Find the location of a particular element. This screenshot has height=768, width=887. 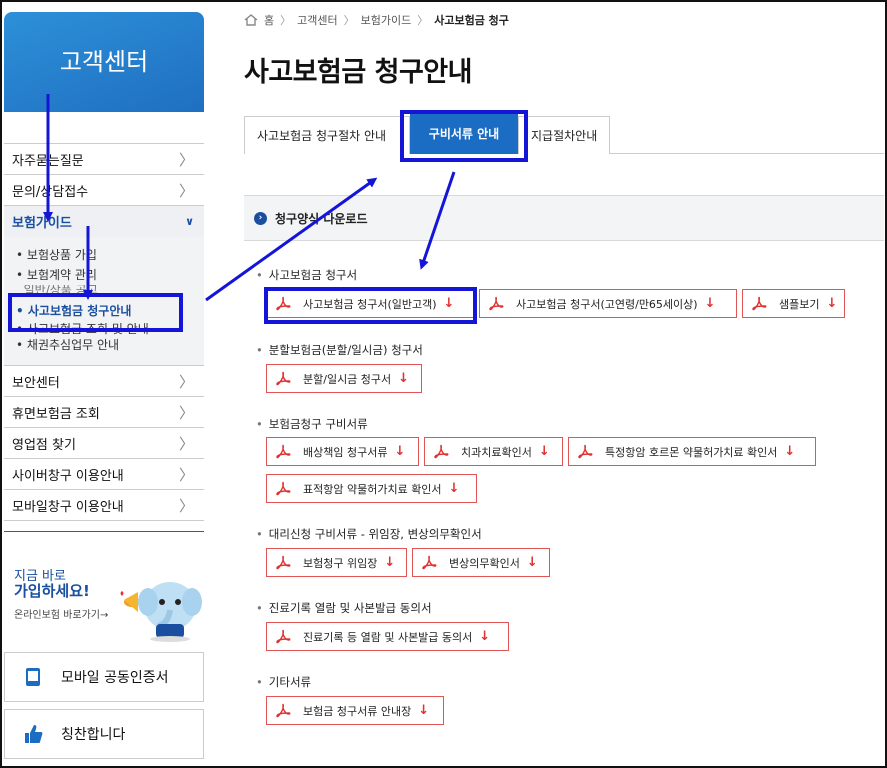

file-label: 배상책임 청구서류 is located at coordinates (345, 452).